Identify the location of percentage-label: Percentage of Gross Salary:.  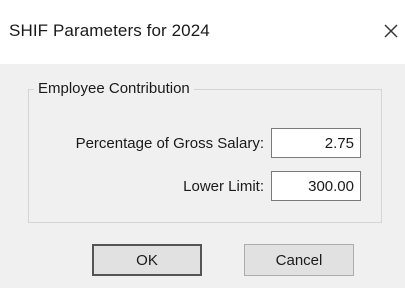
(169, 143).